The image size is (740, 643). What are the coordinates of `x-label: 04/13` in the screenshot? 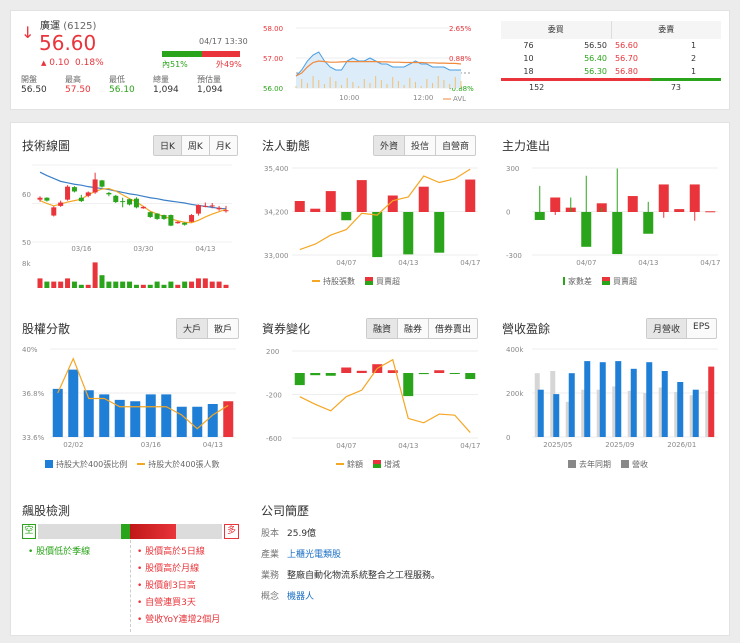 It's located at (205, 249).